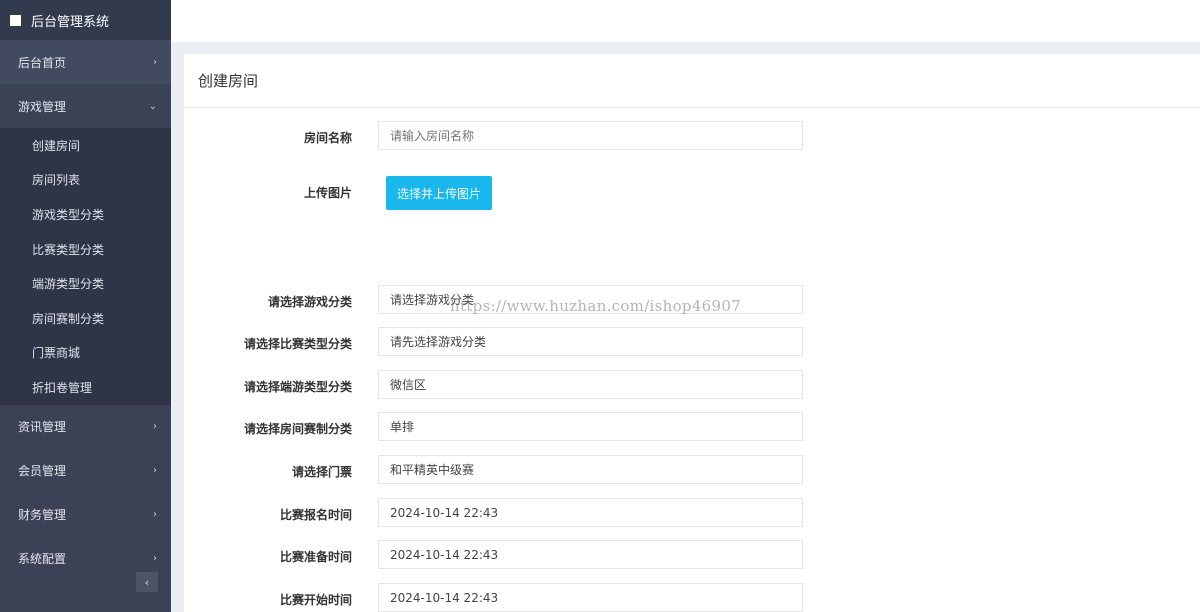 This screenshot has width=1200, height=612. What do you see at coordinates (85, 471) in the screenshot?
I see `sidebar-item-members: 会员管理 ›` at bounding box center [85, 471].